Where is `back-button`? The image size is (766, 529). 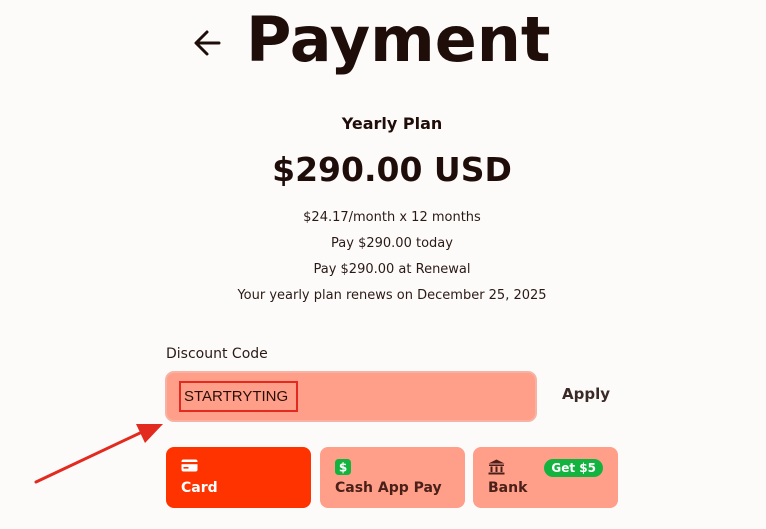
back-button is located at coordinates (207, 43).